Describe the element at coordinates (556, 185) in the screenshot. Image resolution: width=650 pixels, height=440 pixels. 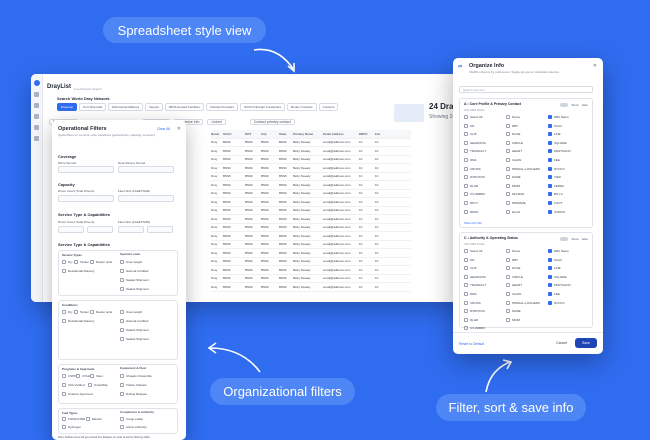
I see `column-checkbox: ZEBRA` at that location.